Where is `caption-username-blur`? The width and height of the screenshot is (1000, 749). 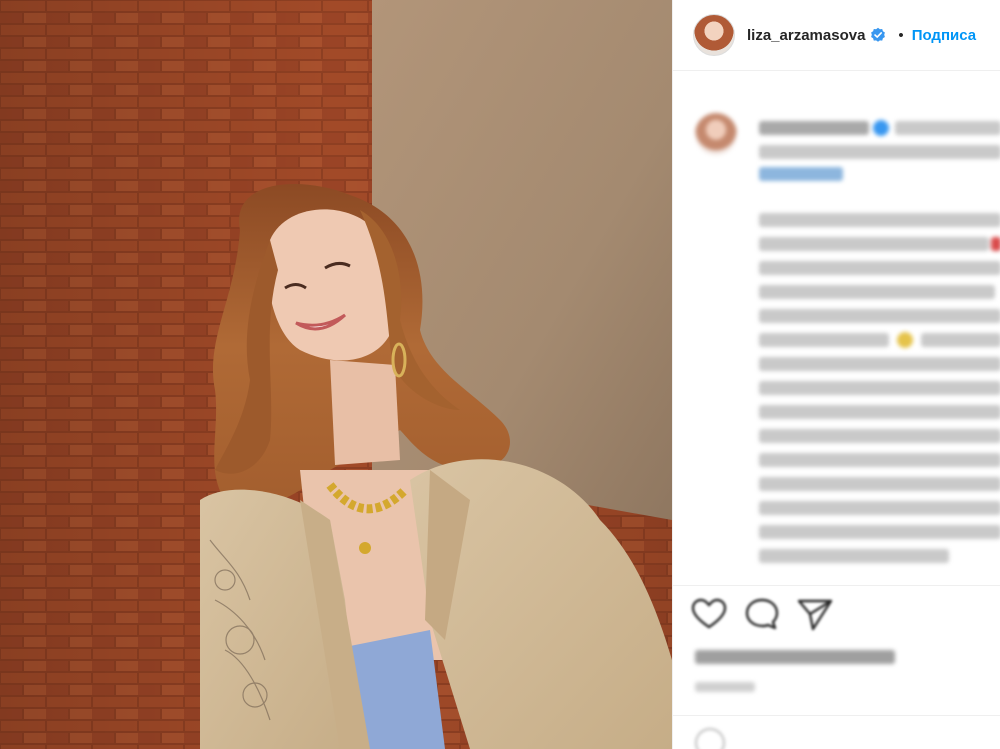 caption-username-blur is located at coordinates (814, 128).